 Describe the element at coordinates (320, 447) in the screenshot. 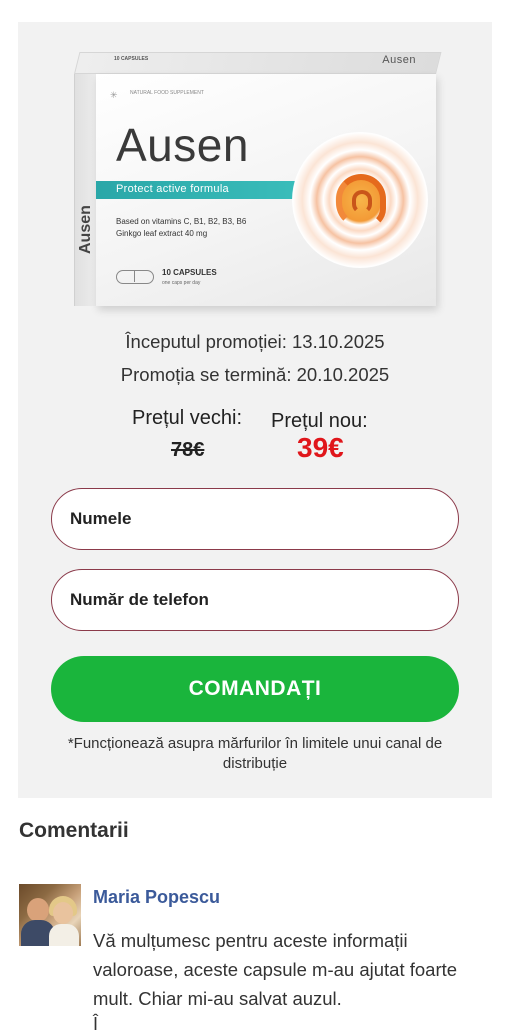

I see `new-price: 39€` at that location.